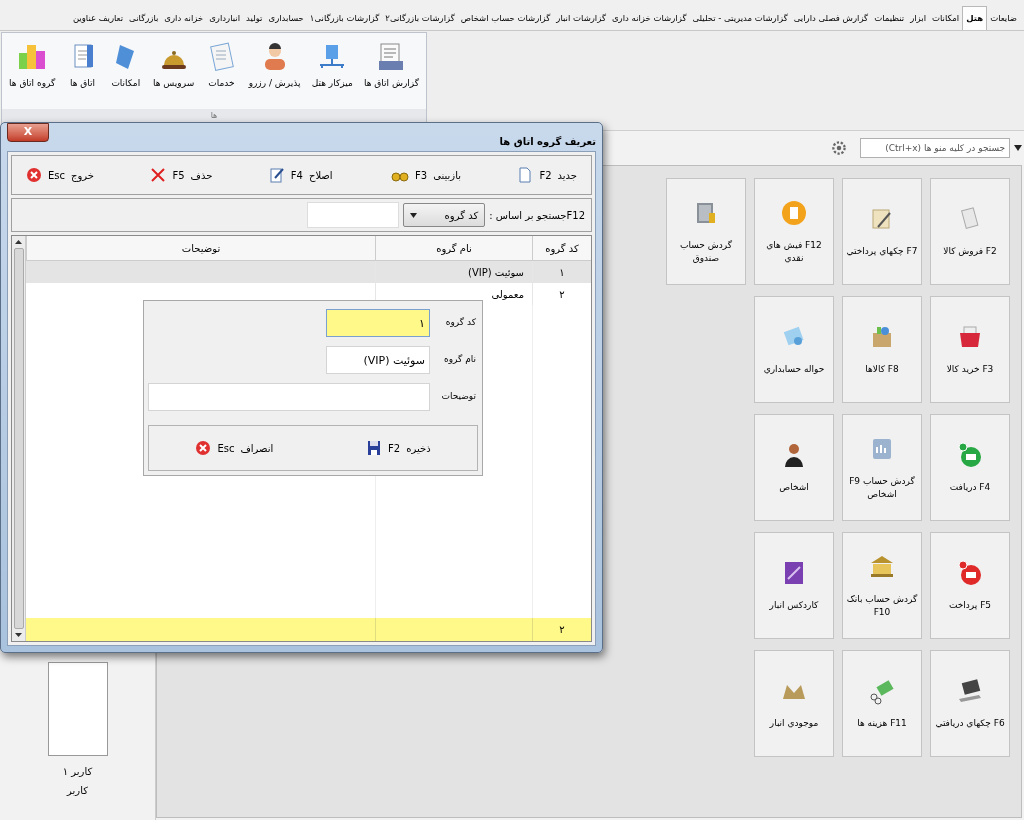 This screenshot has height=820, width=1024. I want to click on menu-tab: تنظیمات, so click(889, 18).